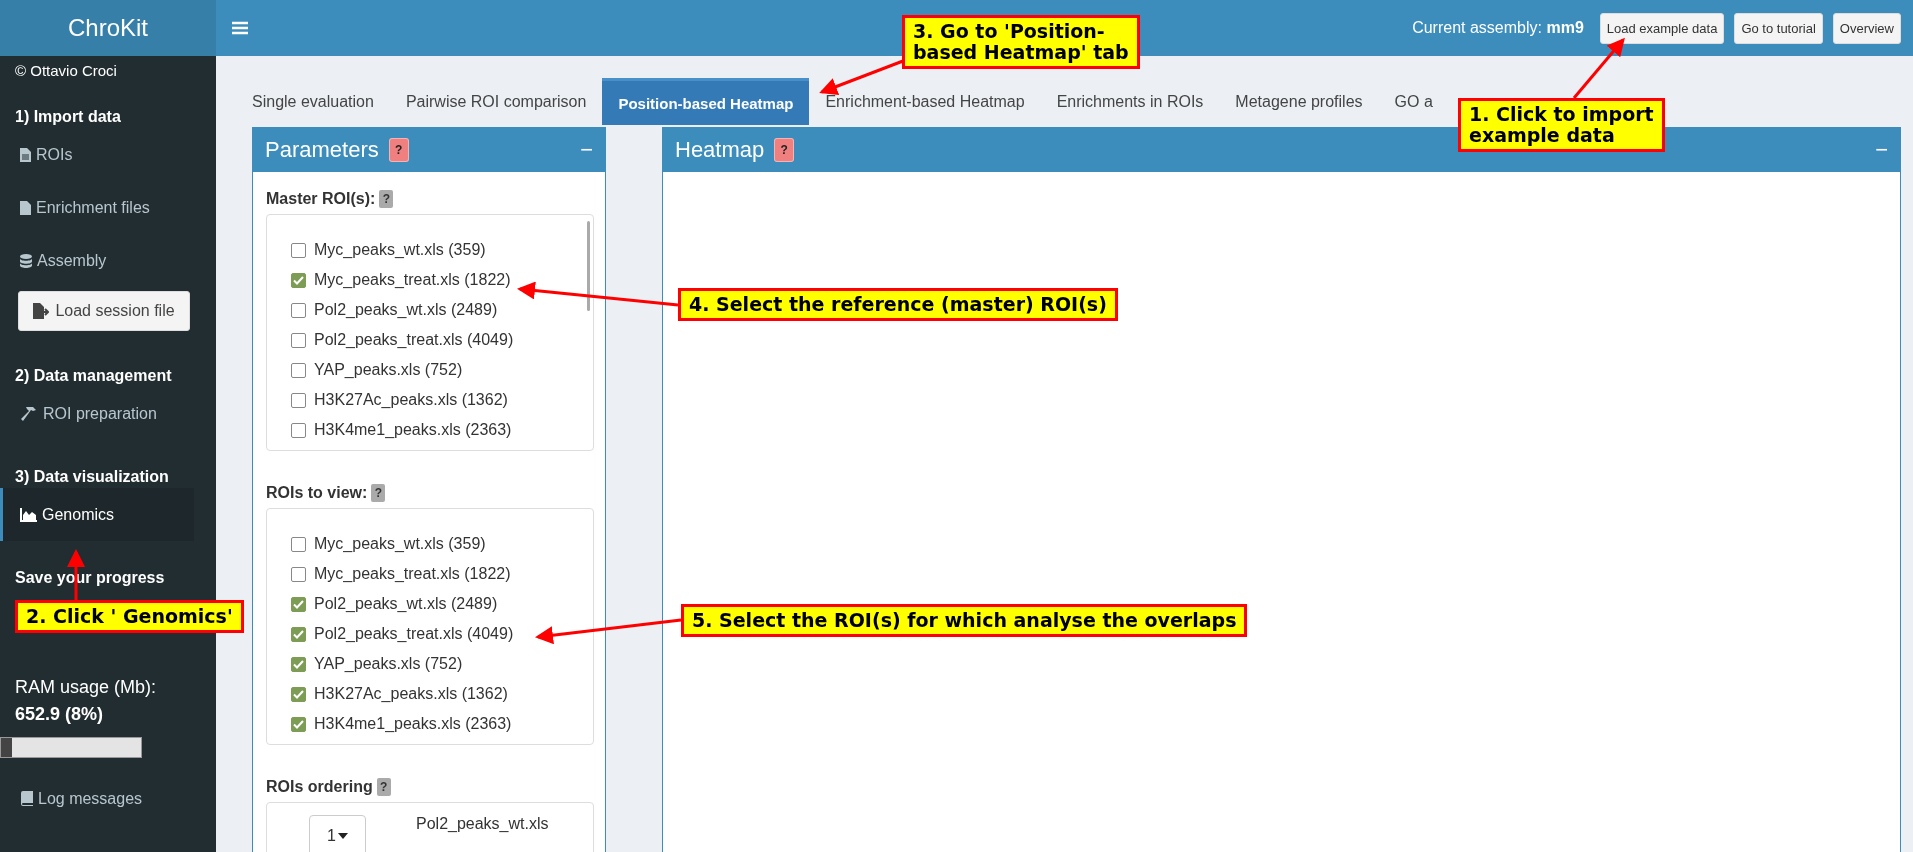  Describe the element at coordinates (322, 150) in the screenshot. I see `panel-title: Parameters` at that location.